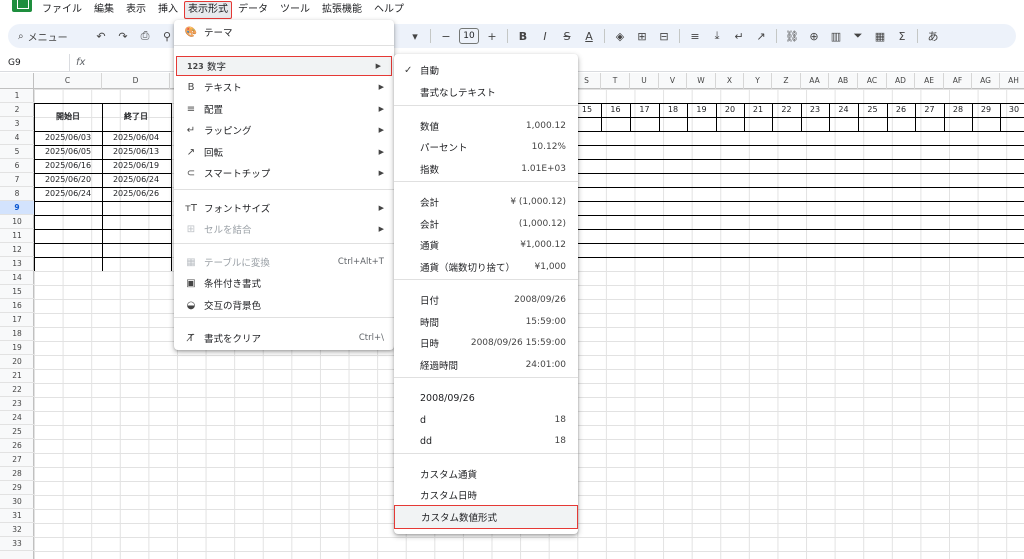  What do you see at coordinates (486, 92) in the screenshot?
I see `number-format-option: 書式なしテキスト` at bounding box center [486, 92].